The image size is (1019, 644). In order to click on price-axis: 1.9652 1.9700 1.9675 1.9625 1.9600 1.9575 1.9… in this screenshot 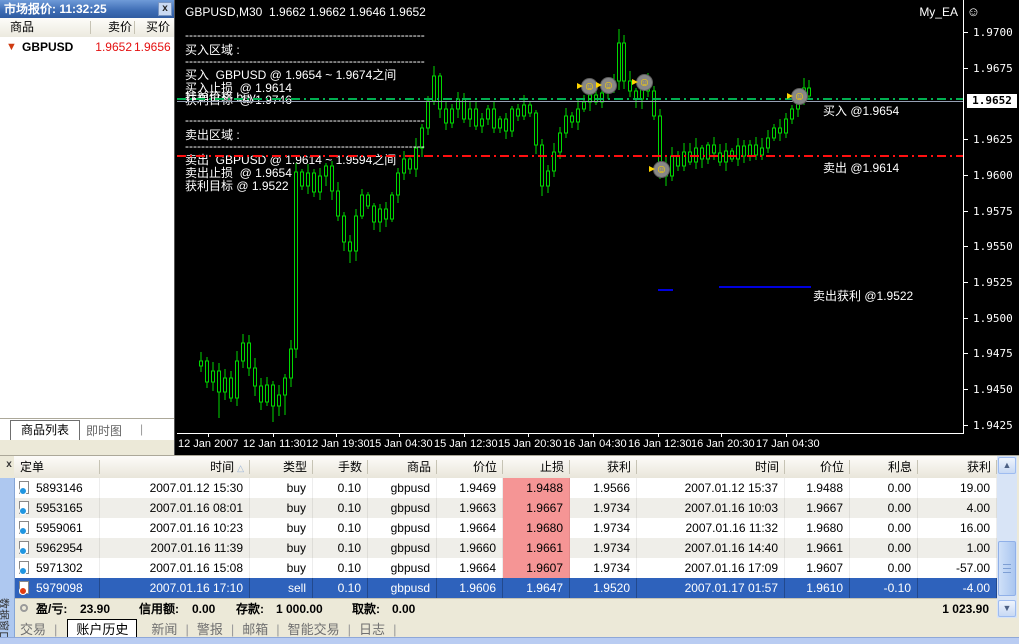, I will do `click(991, 216)`.